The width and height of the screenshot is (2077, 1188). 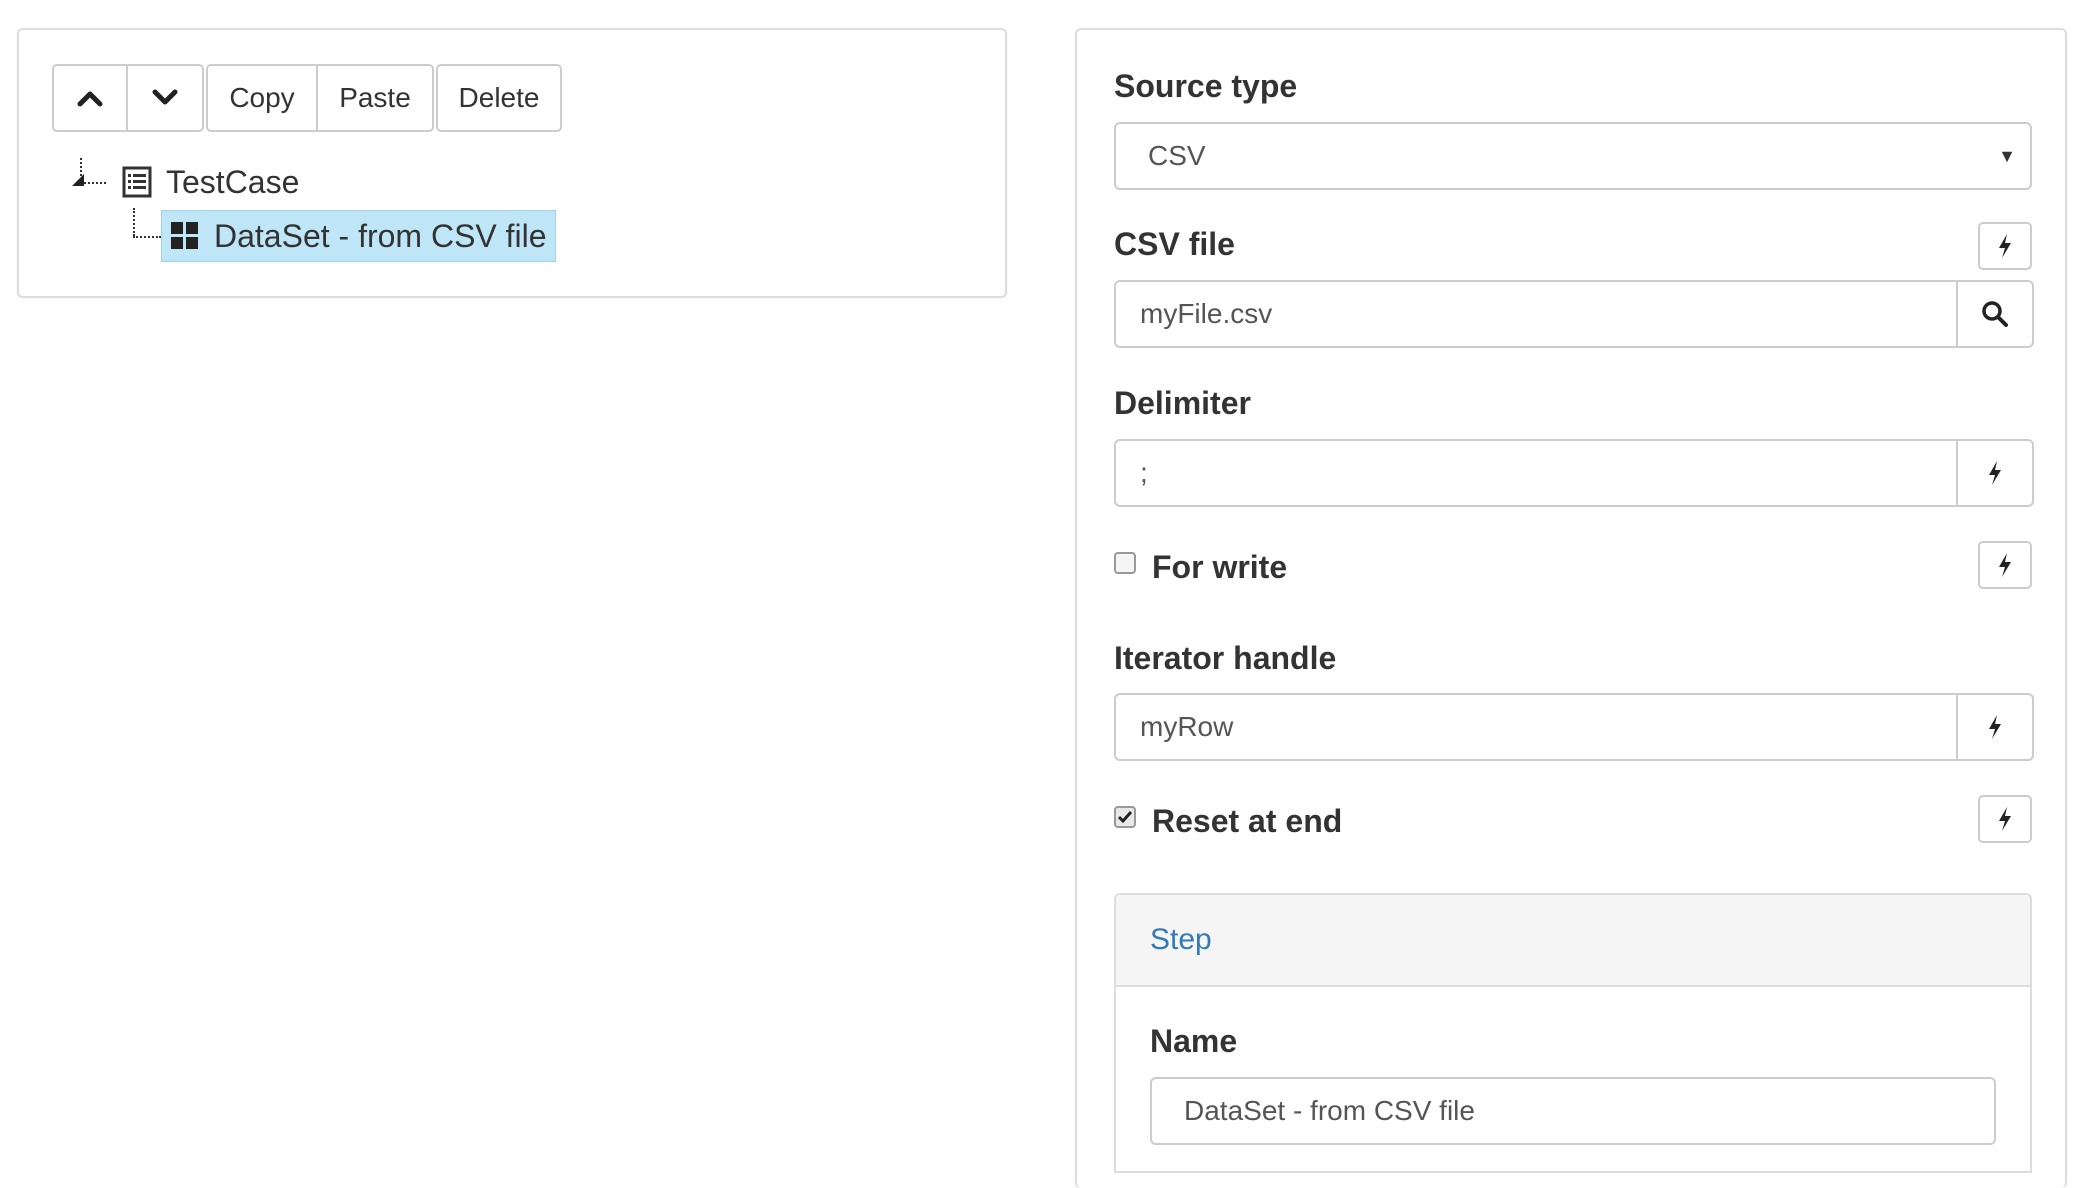 What do you see at coordinates (1536, 314) in the screenshot?
I see `csv-file-input: myFile.csv` at bounding box center [1536, 314].